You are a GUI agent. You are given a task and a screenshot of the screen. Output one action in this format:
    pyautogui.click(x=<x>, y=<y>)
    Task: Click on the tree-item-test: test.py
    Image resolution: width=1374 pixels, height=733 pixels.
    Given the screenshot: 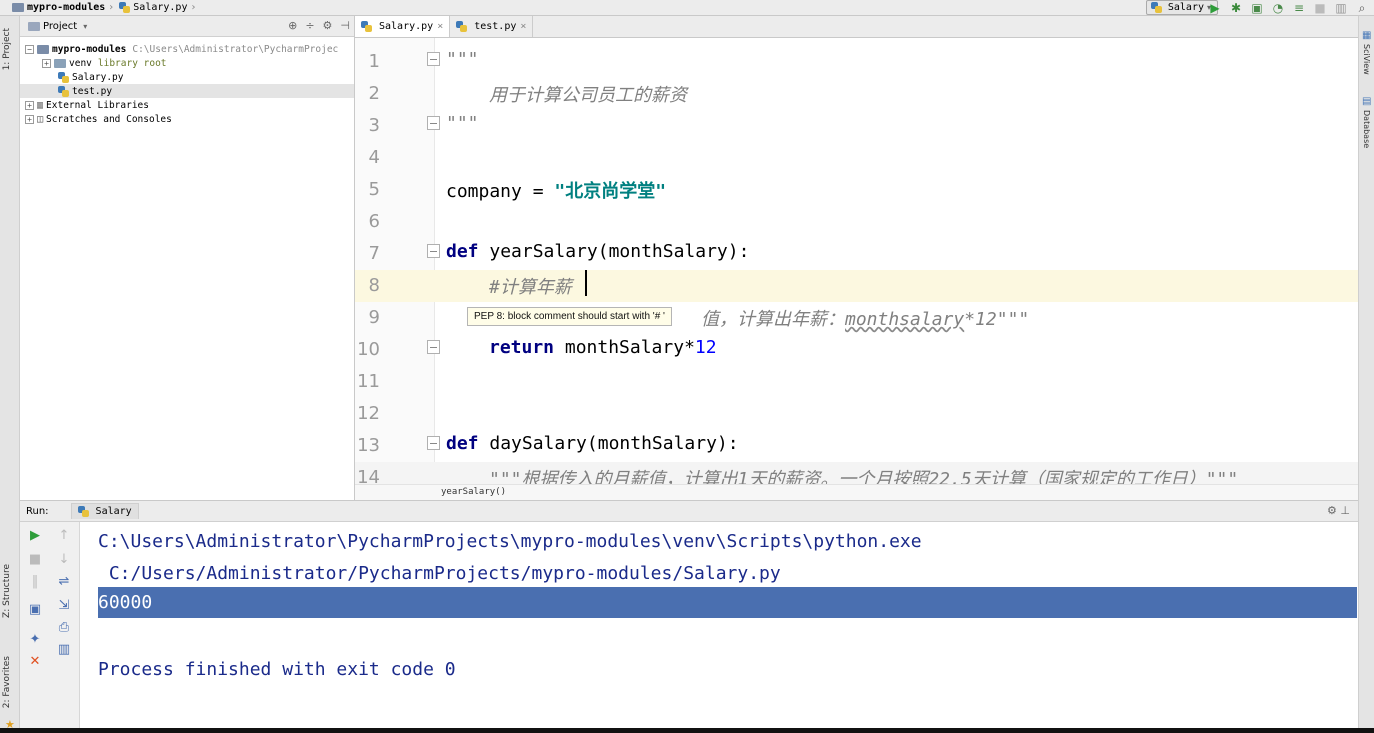 What is the action you would take?
    pyautogui.click(x=187, y=91)
    